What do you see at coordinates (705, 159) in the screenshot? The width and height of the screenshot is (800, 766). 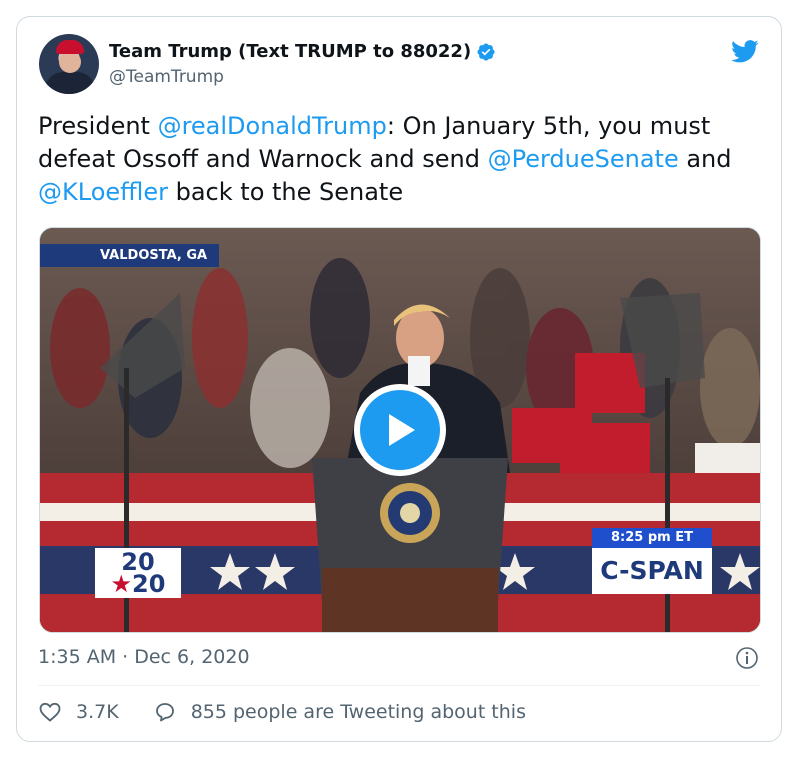 I see `tweet-text-part: and` at bounding box center [705, 159].